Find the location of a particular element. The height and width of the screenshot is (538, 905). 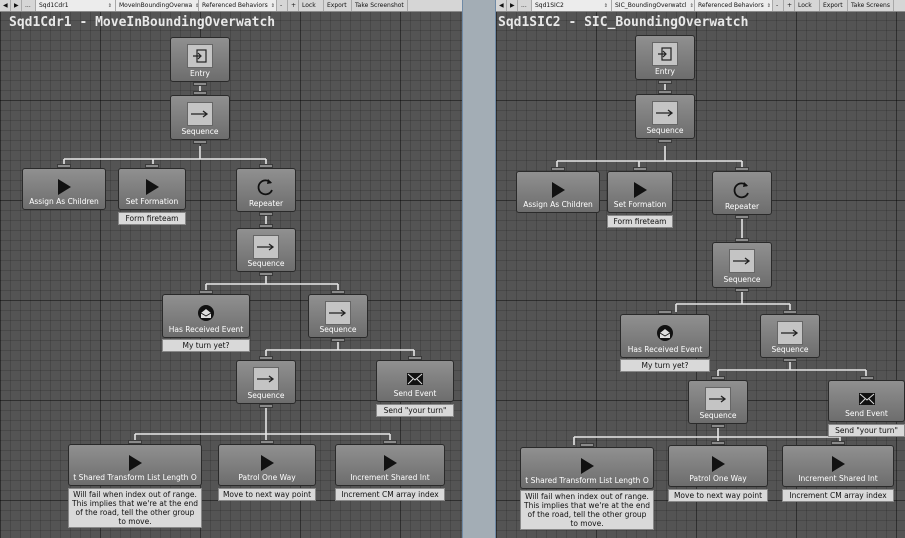

node-label: Entry is located at coordinates (200, 73).